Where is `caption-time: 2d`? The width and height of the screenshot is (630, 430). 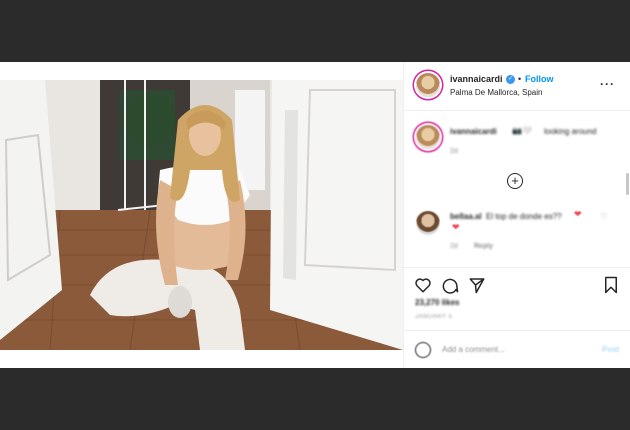
caption-time: 2d is located at coordinates (454, 151).